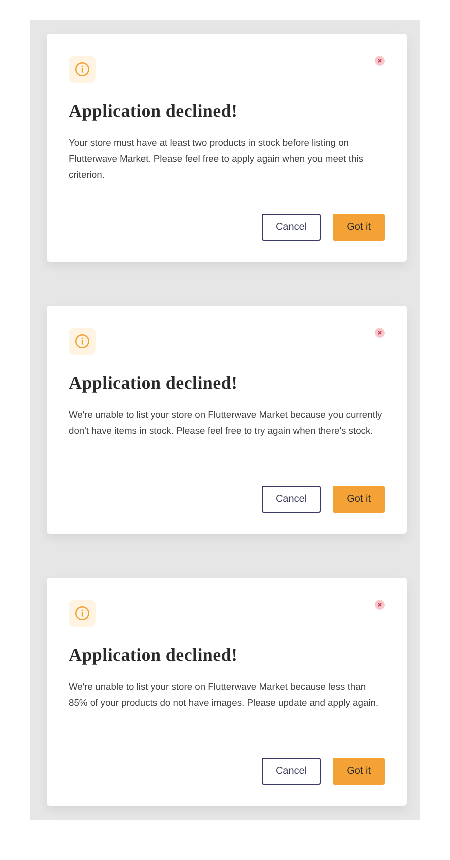 The width and height of the screenshot is (450, 860). I want to click on dialog-message: We're unable to list your store on Flutterwave Market because you currently don't have items in stock. Please feel free to try again when there's stock., so click(226, 423).